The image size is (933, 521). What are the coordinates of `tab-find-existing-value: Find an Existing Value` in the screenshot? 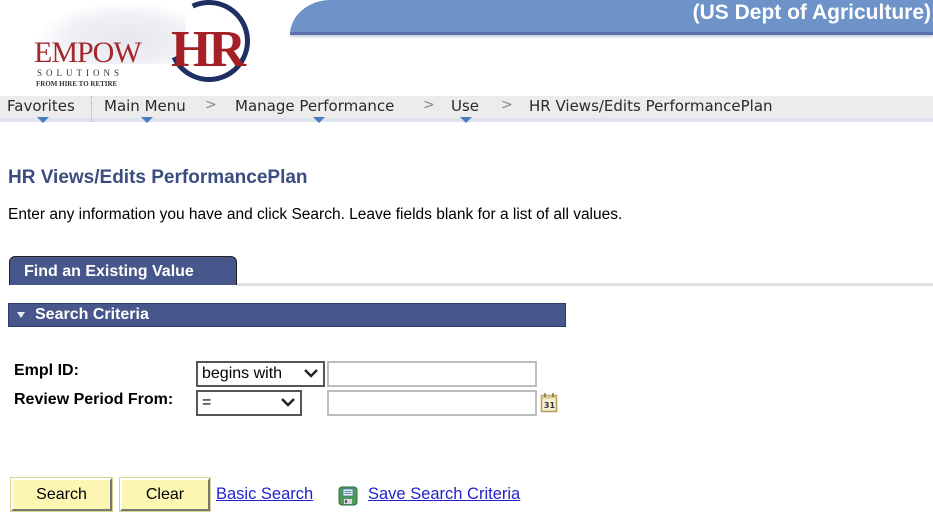 It's located at (123, 270).